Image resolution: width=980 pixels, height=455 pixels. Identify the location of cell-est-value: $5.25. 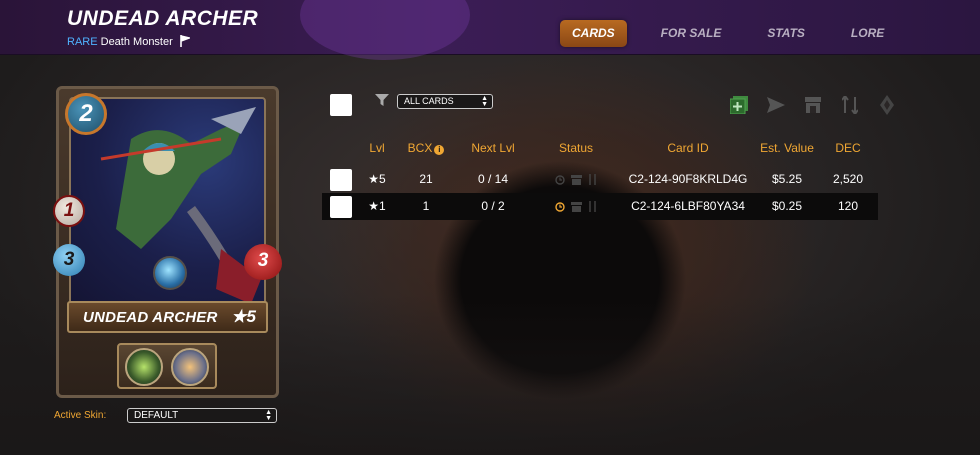
(787, 179).